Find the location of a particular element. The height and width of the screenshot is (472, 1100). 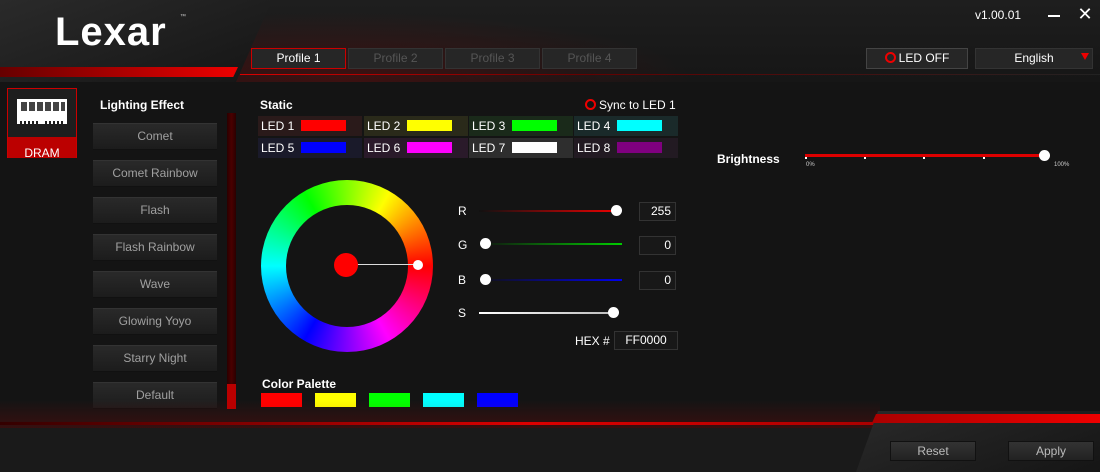

led-cell: LED 2 is located at coordinates (416, 126).